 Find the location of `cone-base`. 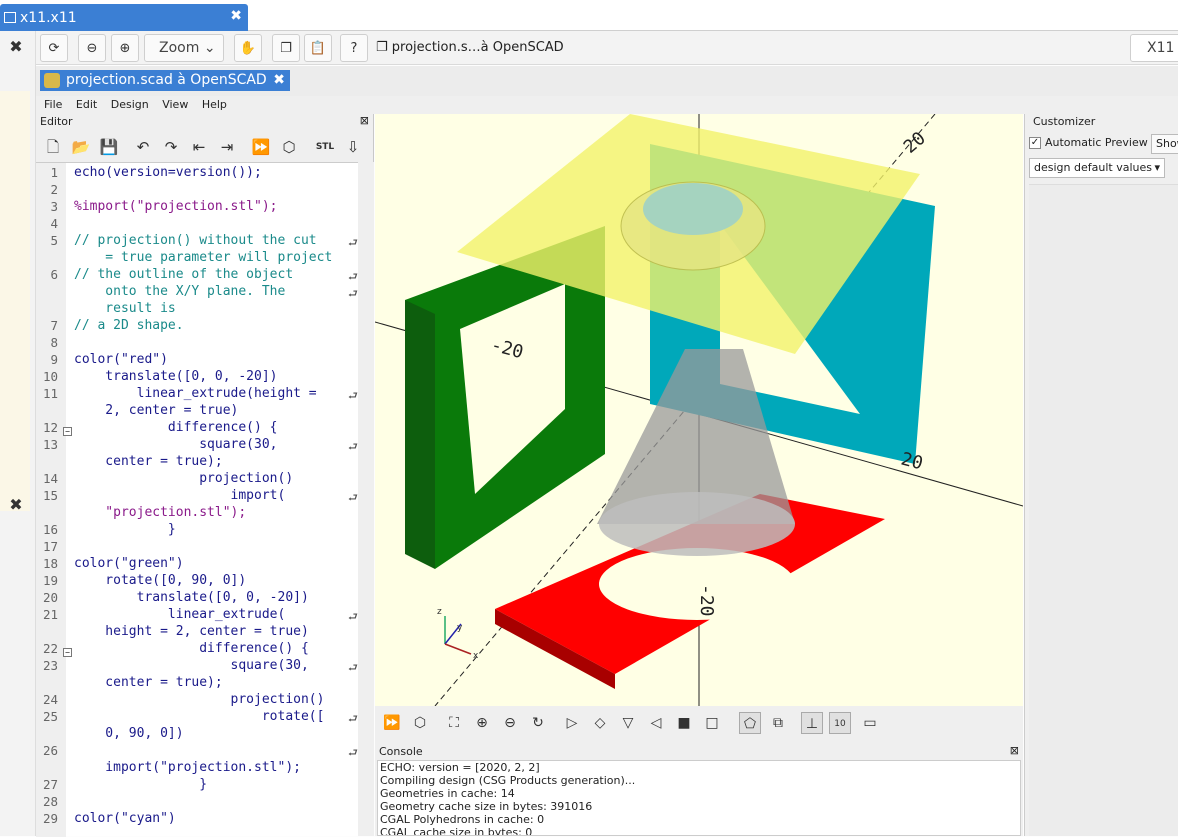

cone-base is located at coordinates (697, 524).